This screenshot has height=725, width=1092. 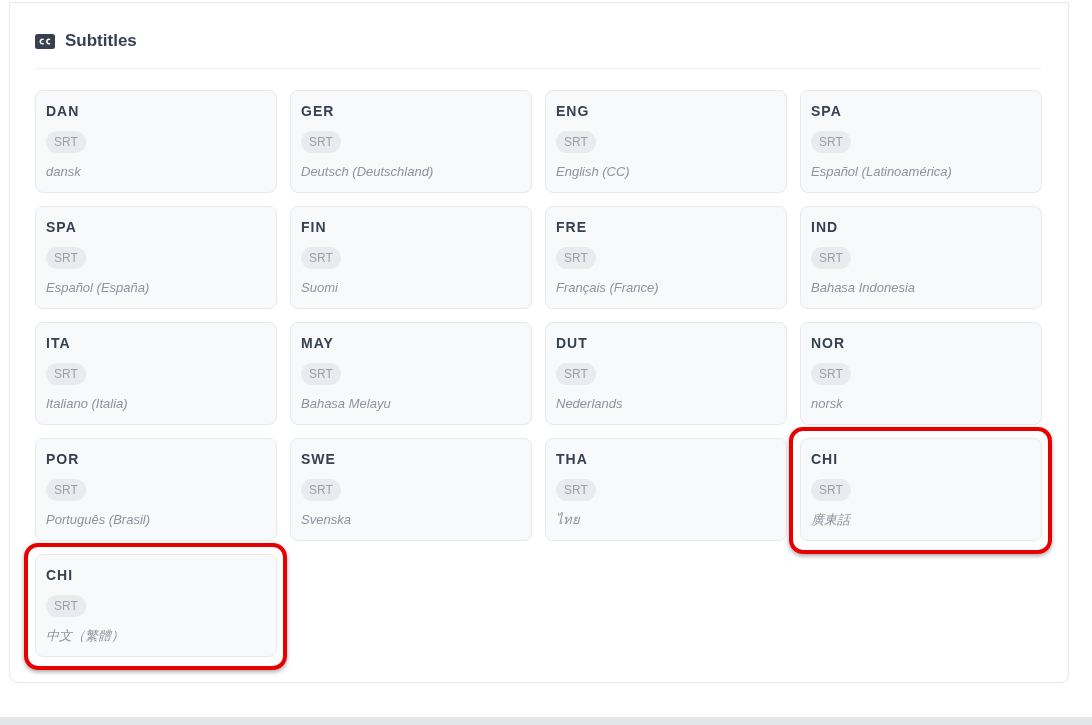 I want to click on language-name: Bahasa Melayu, so click(x=346, y=404).